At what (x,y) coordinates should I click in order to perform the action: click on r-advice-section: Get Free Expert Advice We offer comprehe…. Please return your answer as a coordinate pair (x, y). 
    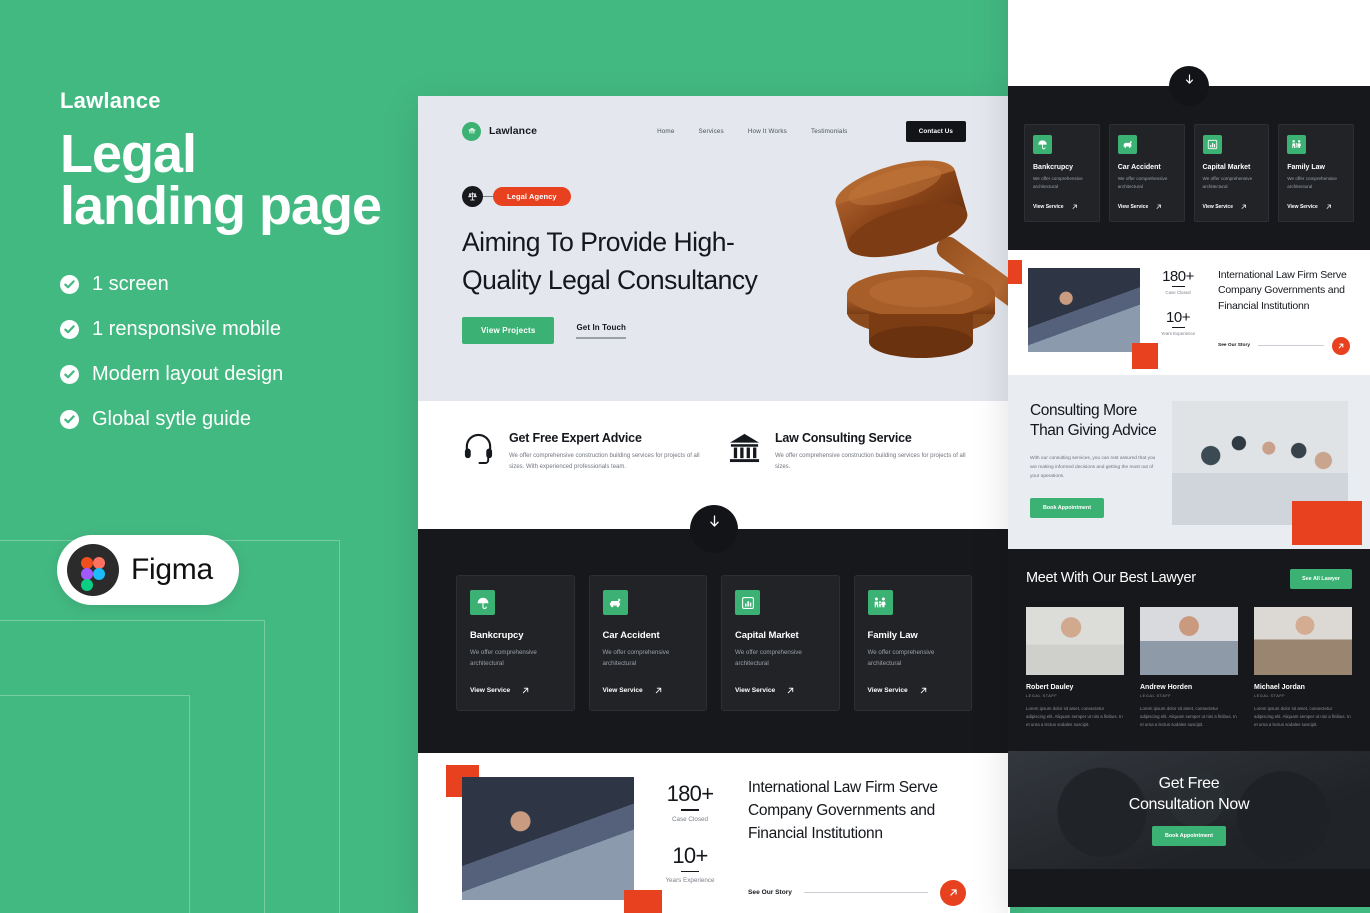
    Looking at the image, I should click on (1189, 53).